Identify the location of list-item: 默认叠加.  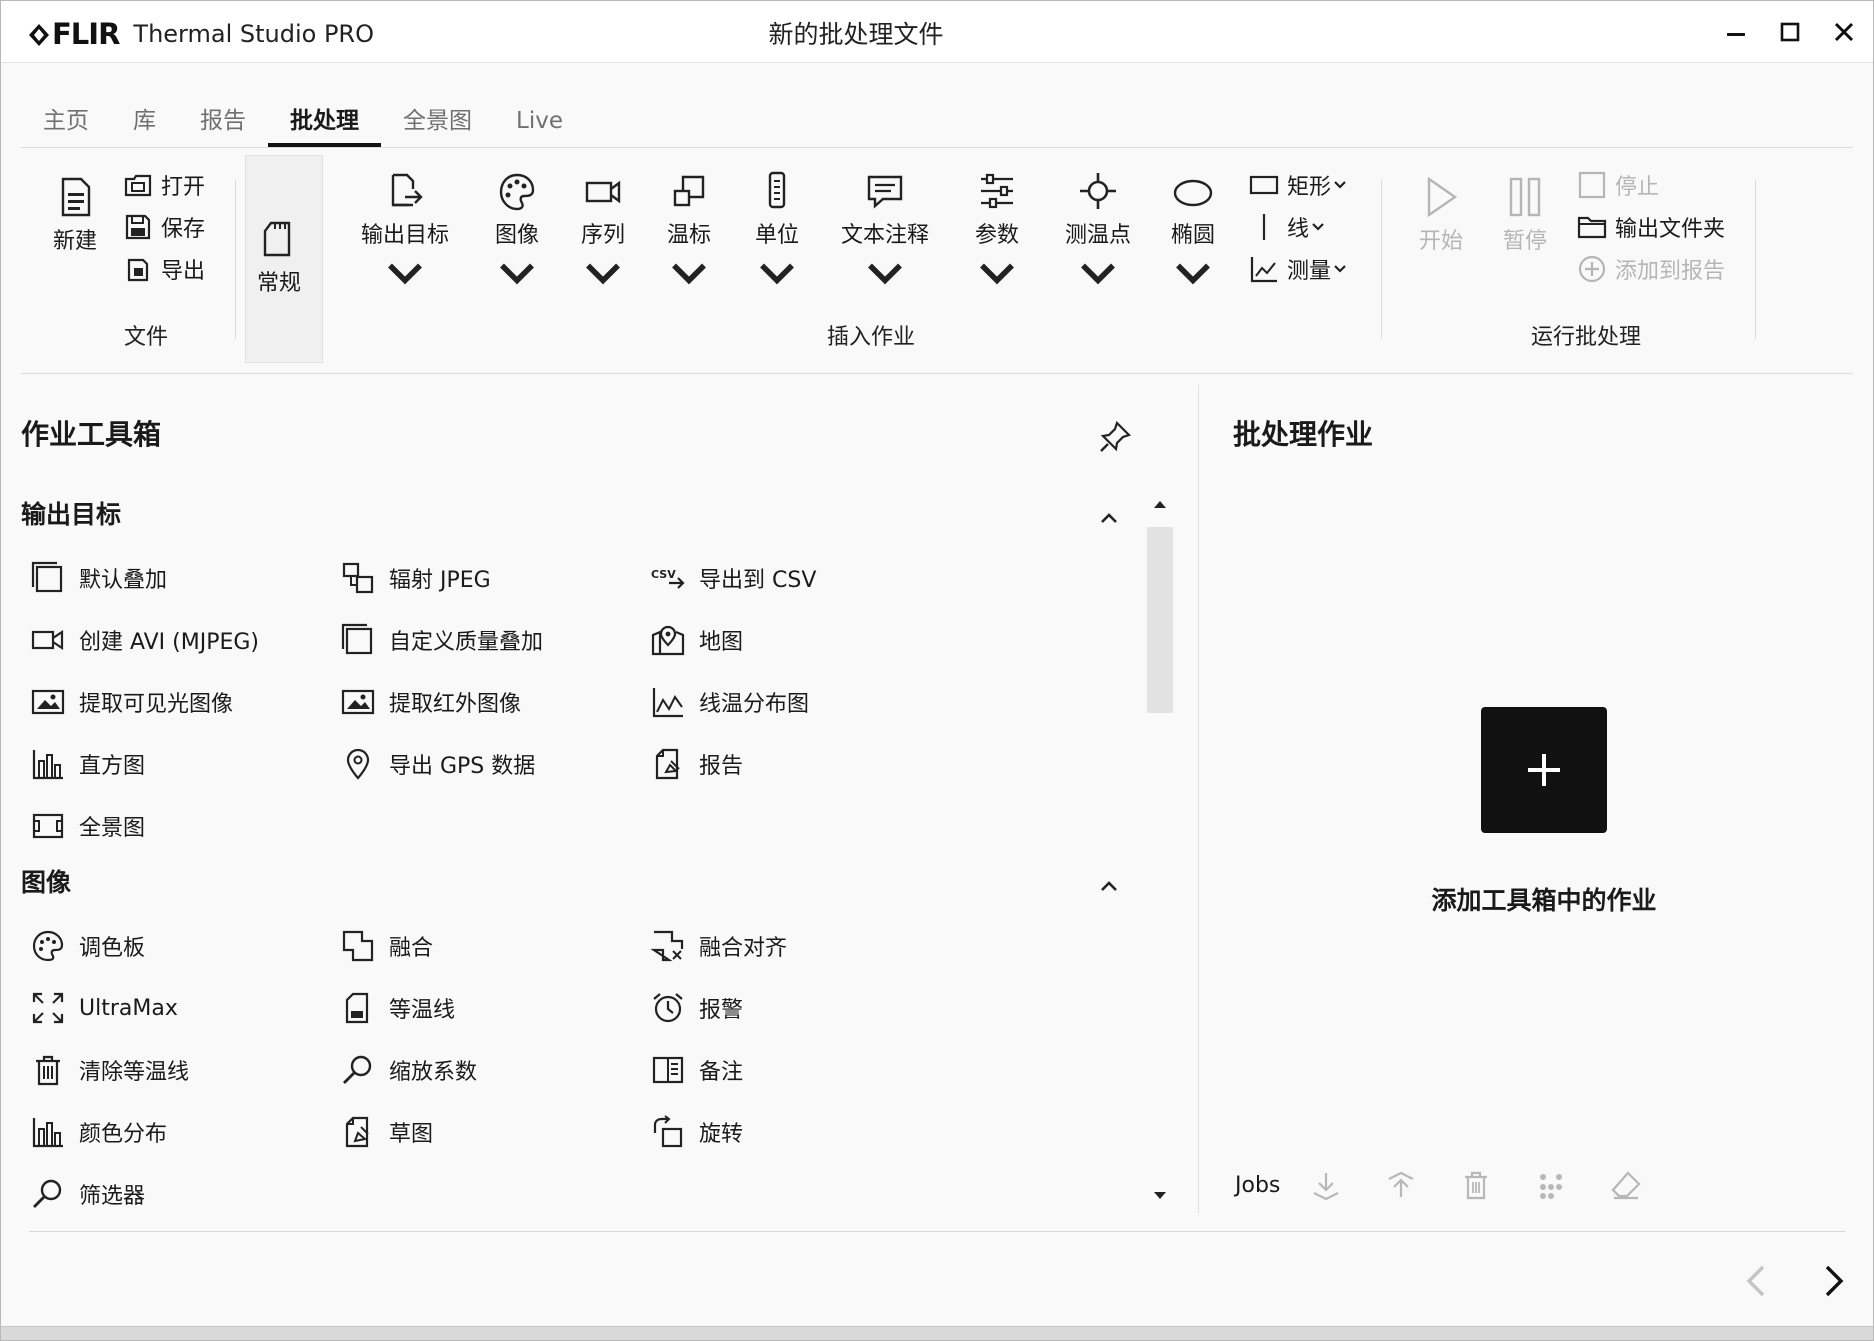
(99, 578).